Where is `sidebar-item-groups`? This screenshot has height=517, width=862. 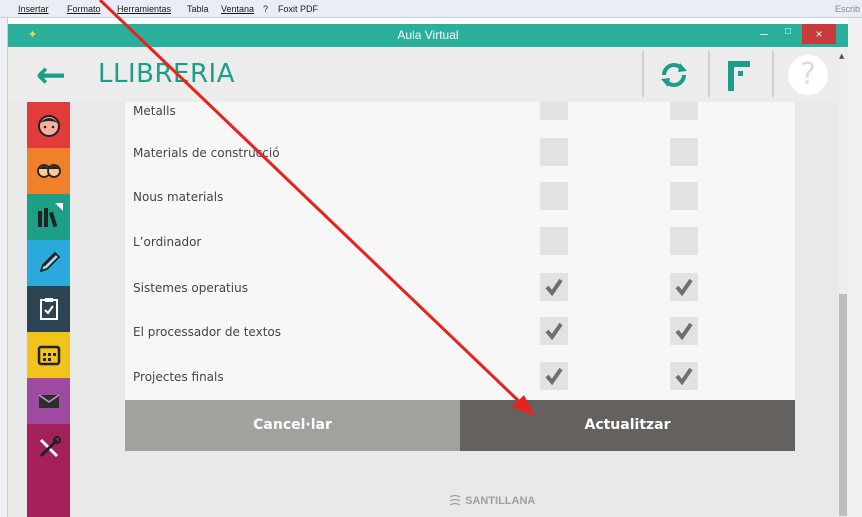 sidebar-item-groups is located at coordinates (48, 171).